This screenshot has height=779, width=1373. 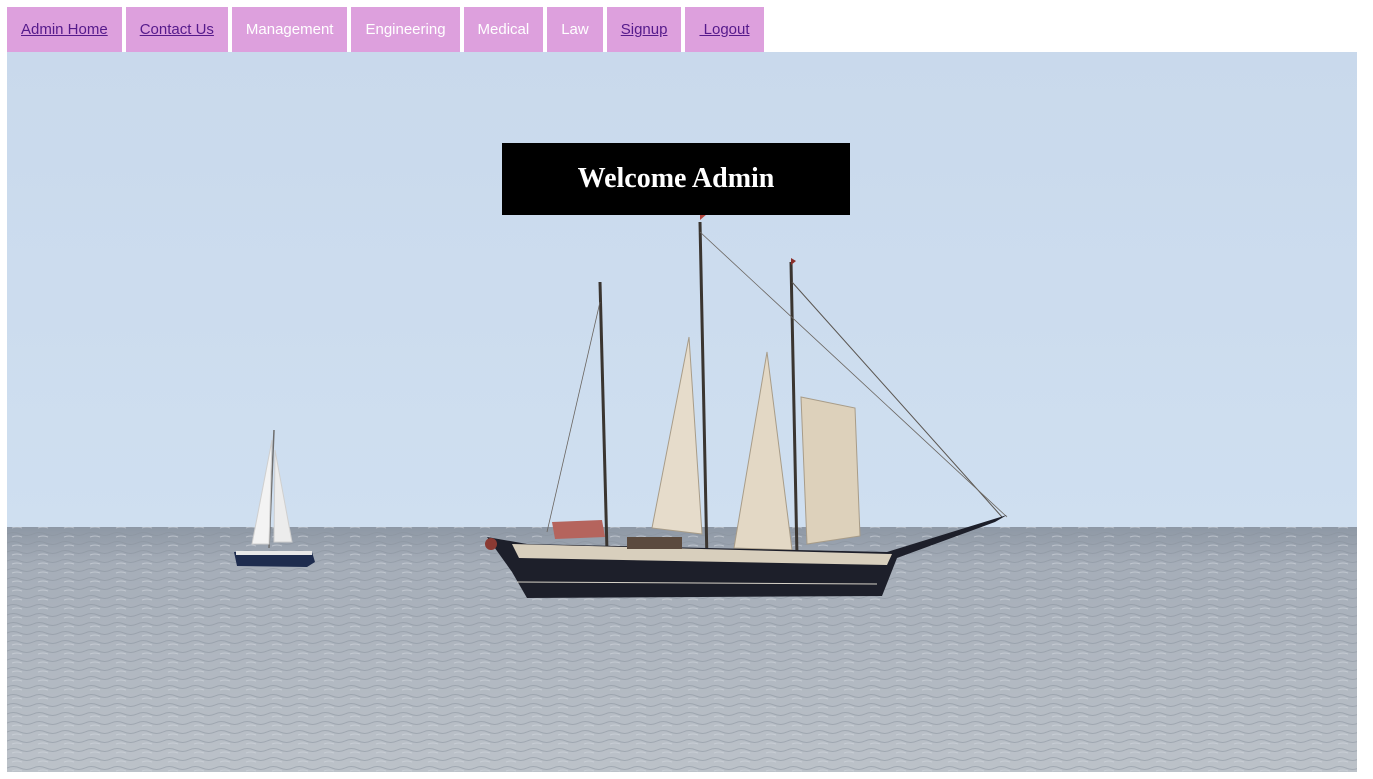 I want to click on nav-engineering: Engineering, so click(x=405, y=29).